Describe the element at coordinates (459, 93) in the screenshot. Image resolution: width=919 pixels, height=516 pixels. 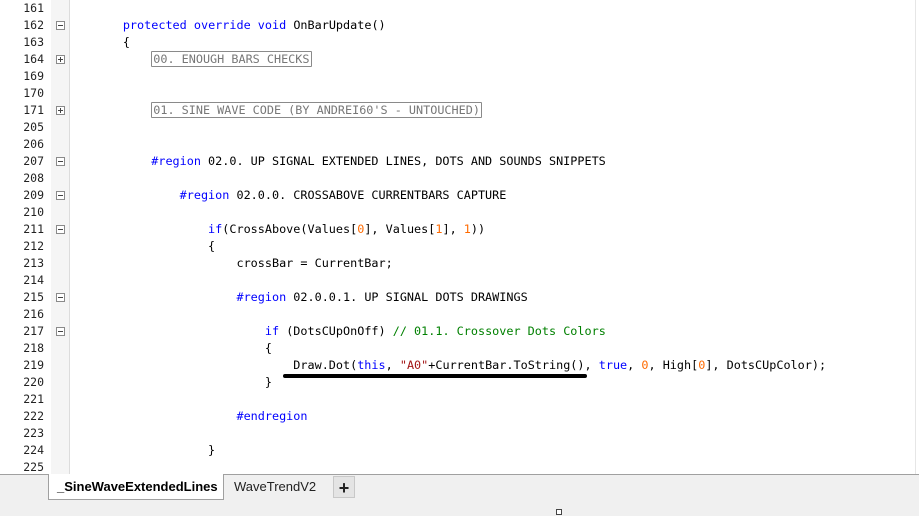
I see `code-line: 170` at that location.